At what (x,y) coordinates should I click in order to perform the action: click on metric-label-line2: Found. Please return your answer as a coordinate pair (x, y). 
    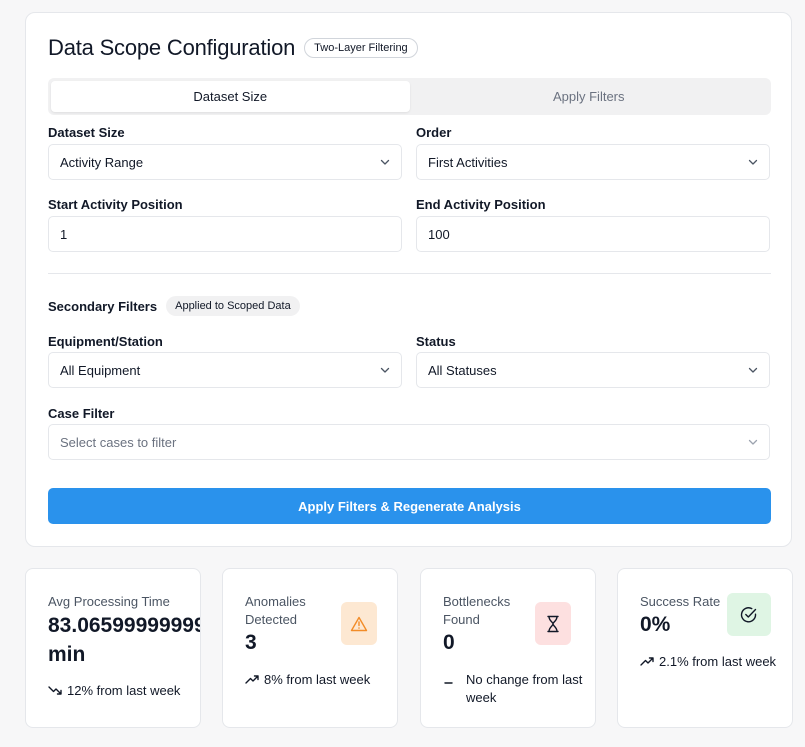
    Looking at the image, I should click on (461, 619).